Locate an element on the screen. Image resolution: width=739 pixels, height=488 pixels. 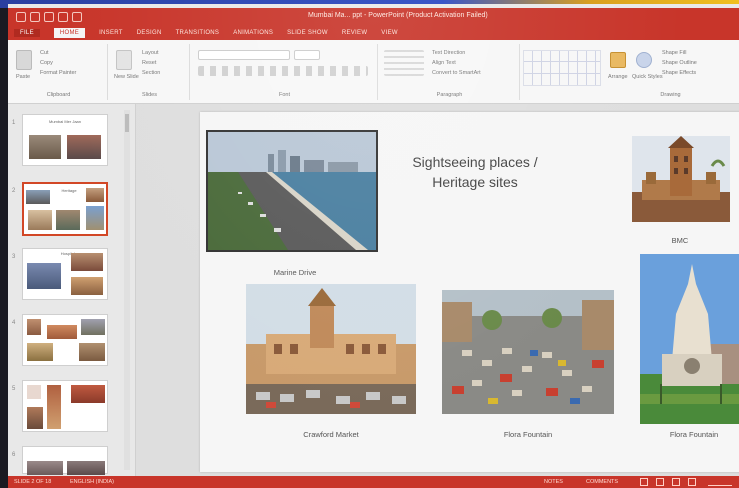
drawing-label: Drawing is located at coordinates (670, 95).